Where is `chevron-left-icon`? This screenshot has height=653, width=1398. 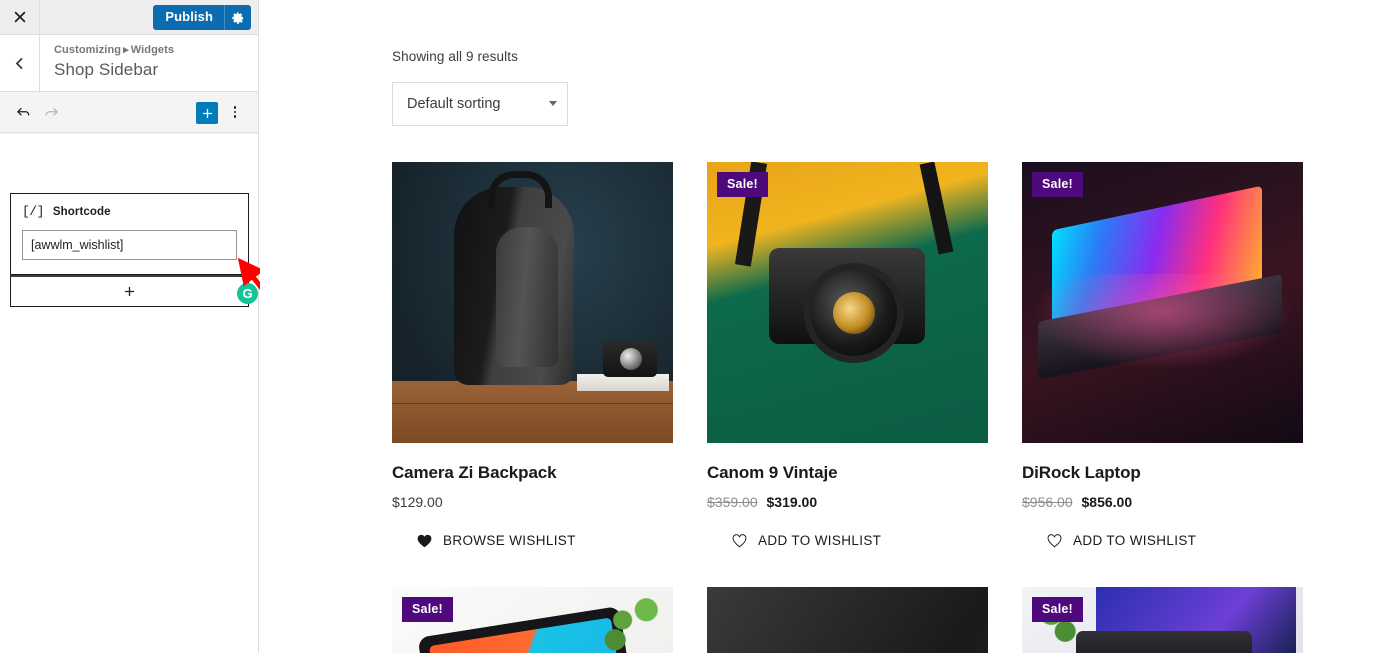 chevron-left-icon is located at coordinates (19, 63).